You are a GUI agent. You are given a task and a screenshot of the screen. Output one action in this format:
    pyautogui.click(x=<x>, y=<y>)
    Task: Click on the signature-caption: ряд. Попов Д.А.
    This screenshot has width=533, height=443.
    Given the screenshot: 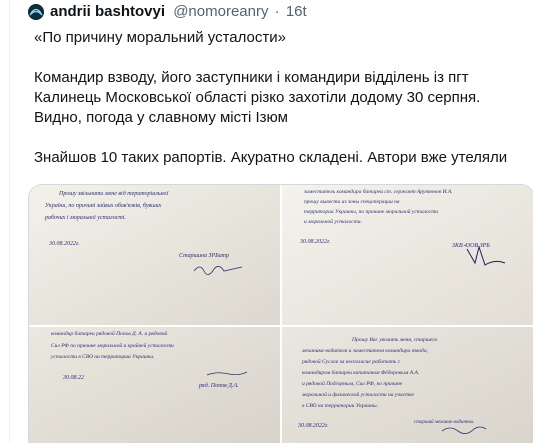 What is the action you would take?
    pyautogui.click(x=218, y=385)
    